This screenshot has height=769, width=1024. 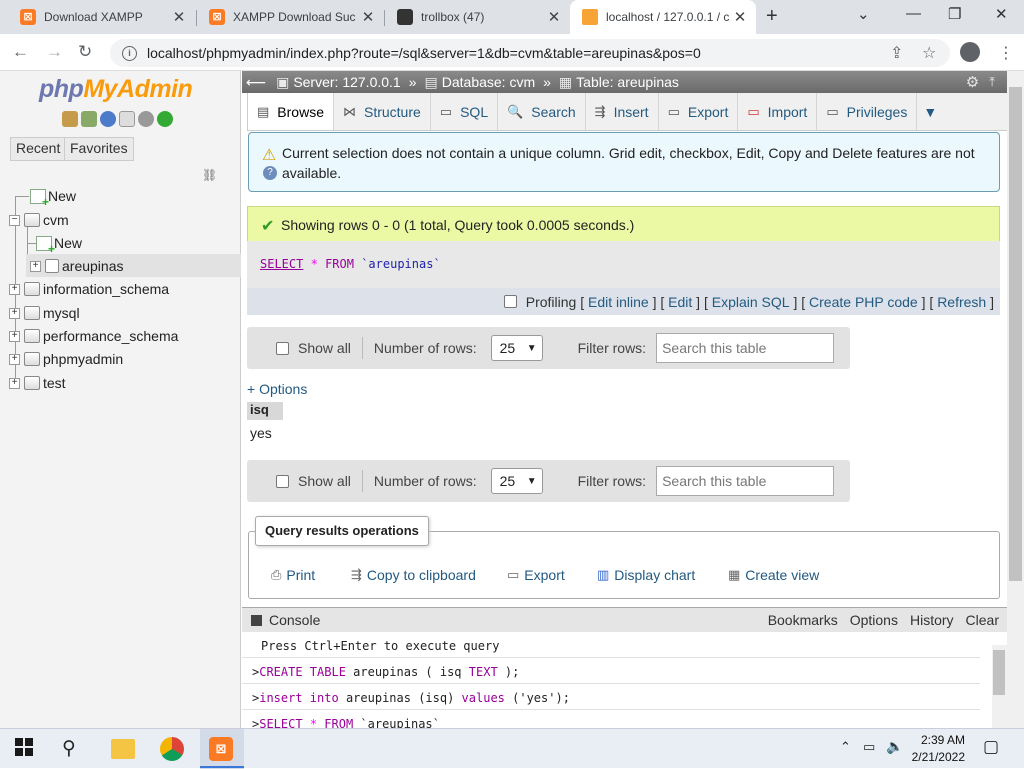 What do you see at coordinates (773, 575) in the screenshot?
I see `create-view-button: ▦ Create view` at bounding box center [773, 575].